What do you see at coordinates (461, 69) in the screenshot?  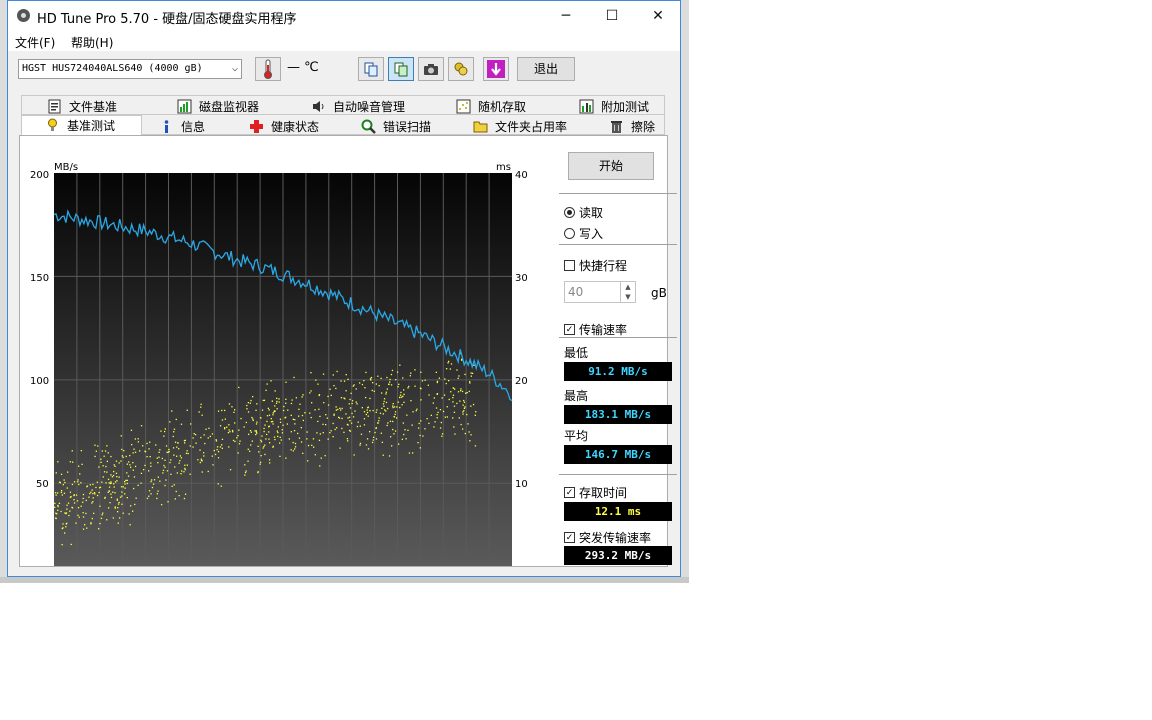 I see `drives-button` at bounding box center [461, 69].